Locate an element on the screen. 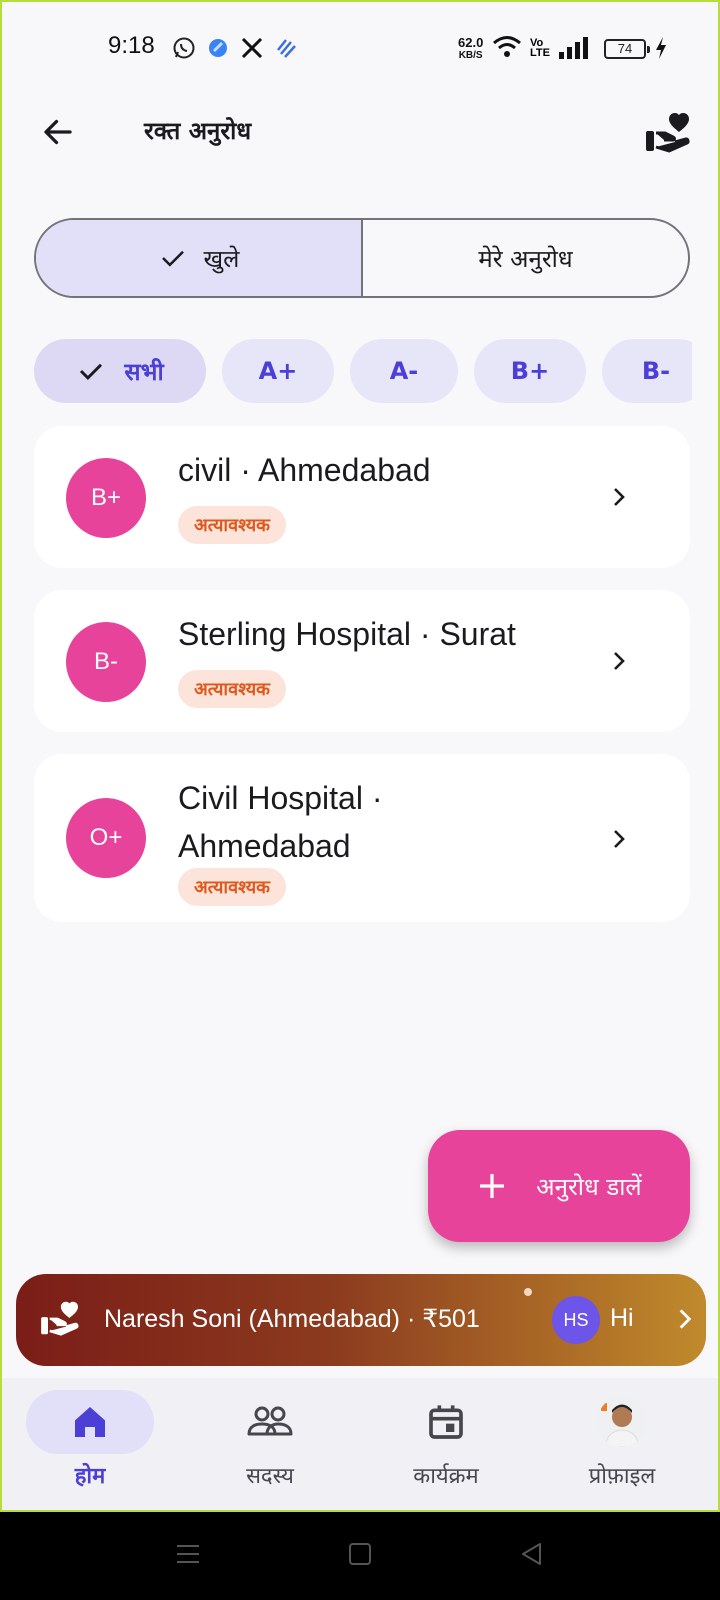  chip-label: B+ is located at coordinates (530, 371).